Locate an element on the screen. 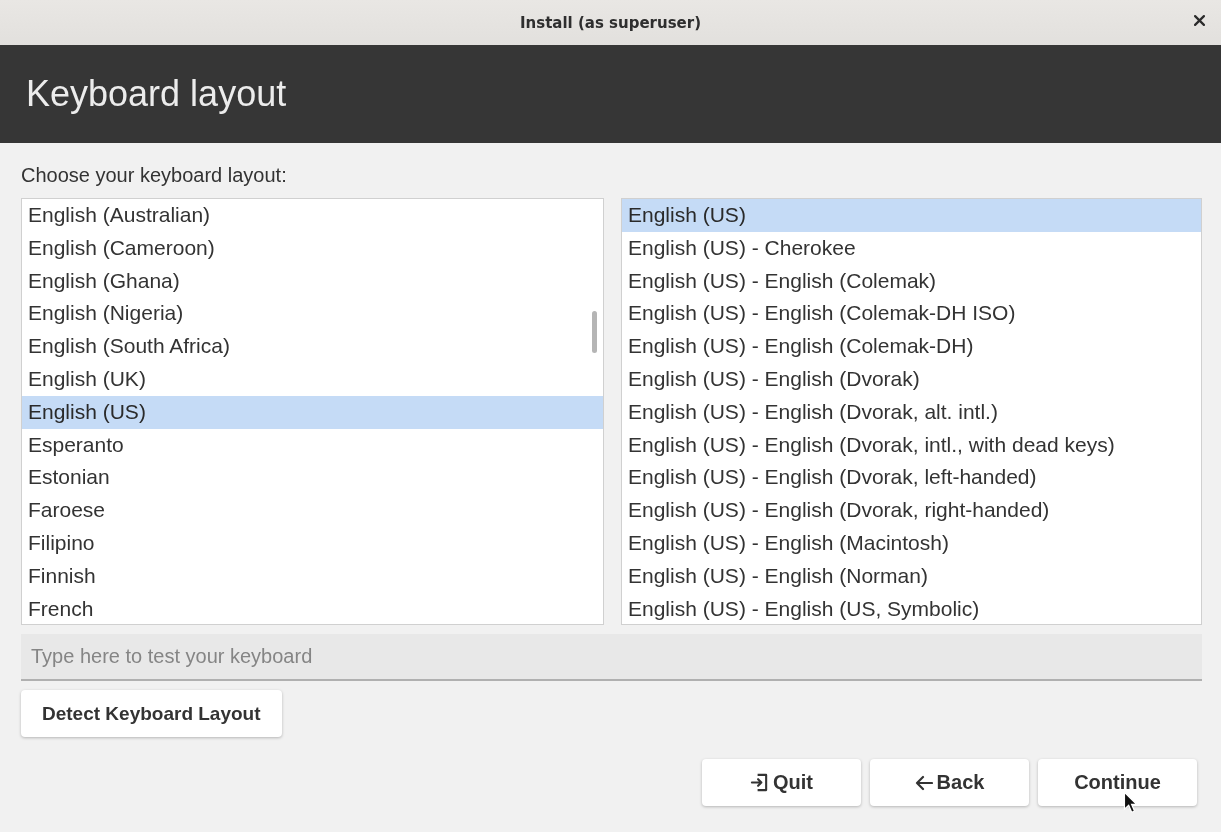  variant-list-item: English (US) - English (Dvorak, left-handed) is located at coordinates (911, 478).